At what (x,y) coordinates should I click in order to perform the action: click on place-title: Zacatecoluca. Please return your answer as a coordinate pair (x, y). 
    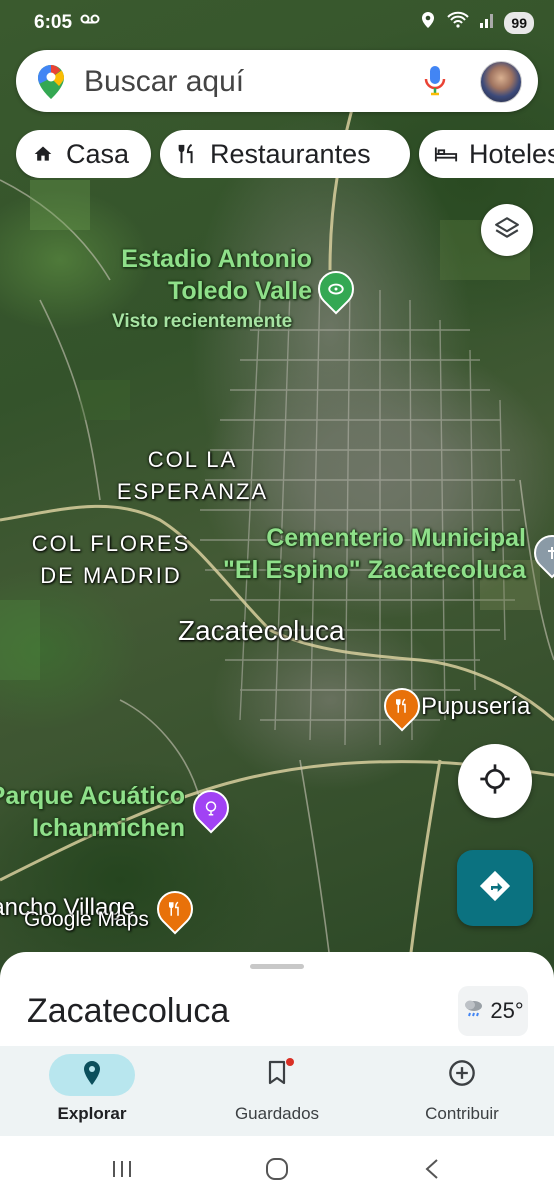
    Looking at the image, I should click on (128, 1011).